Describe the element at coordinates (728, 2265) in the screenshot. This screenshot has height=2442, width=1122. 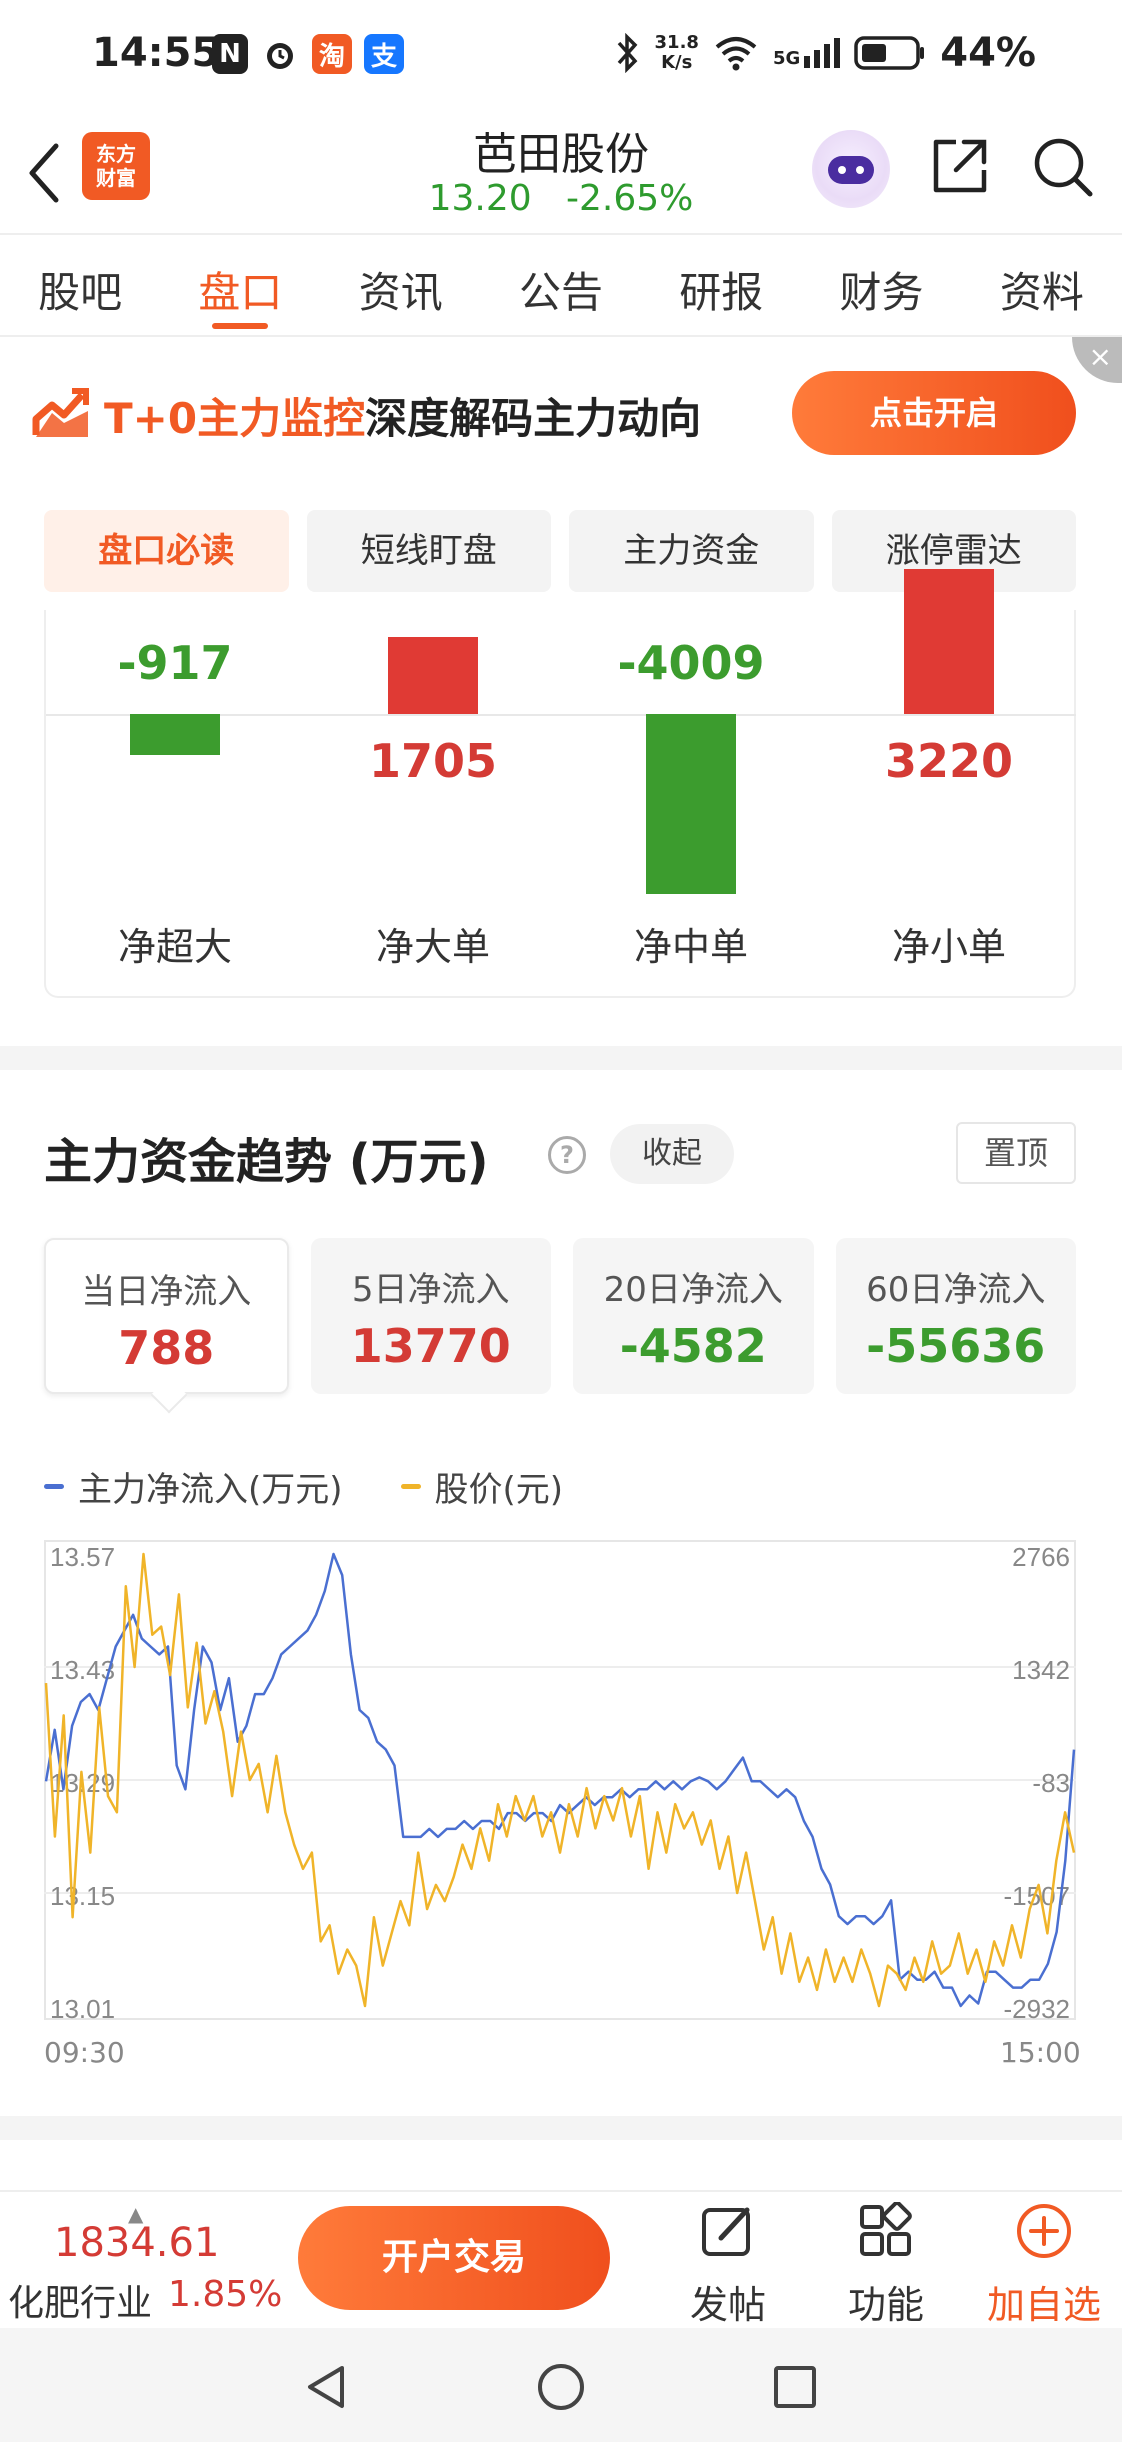
I see `post-button: 发帖` at that location.